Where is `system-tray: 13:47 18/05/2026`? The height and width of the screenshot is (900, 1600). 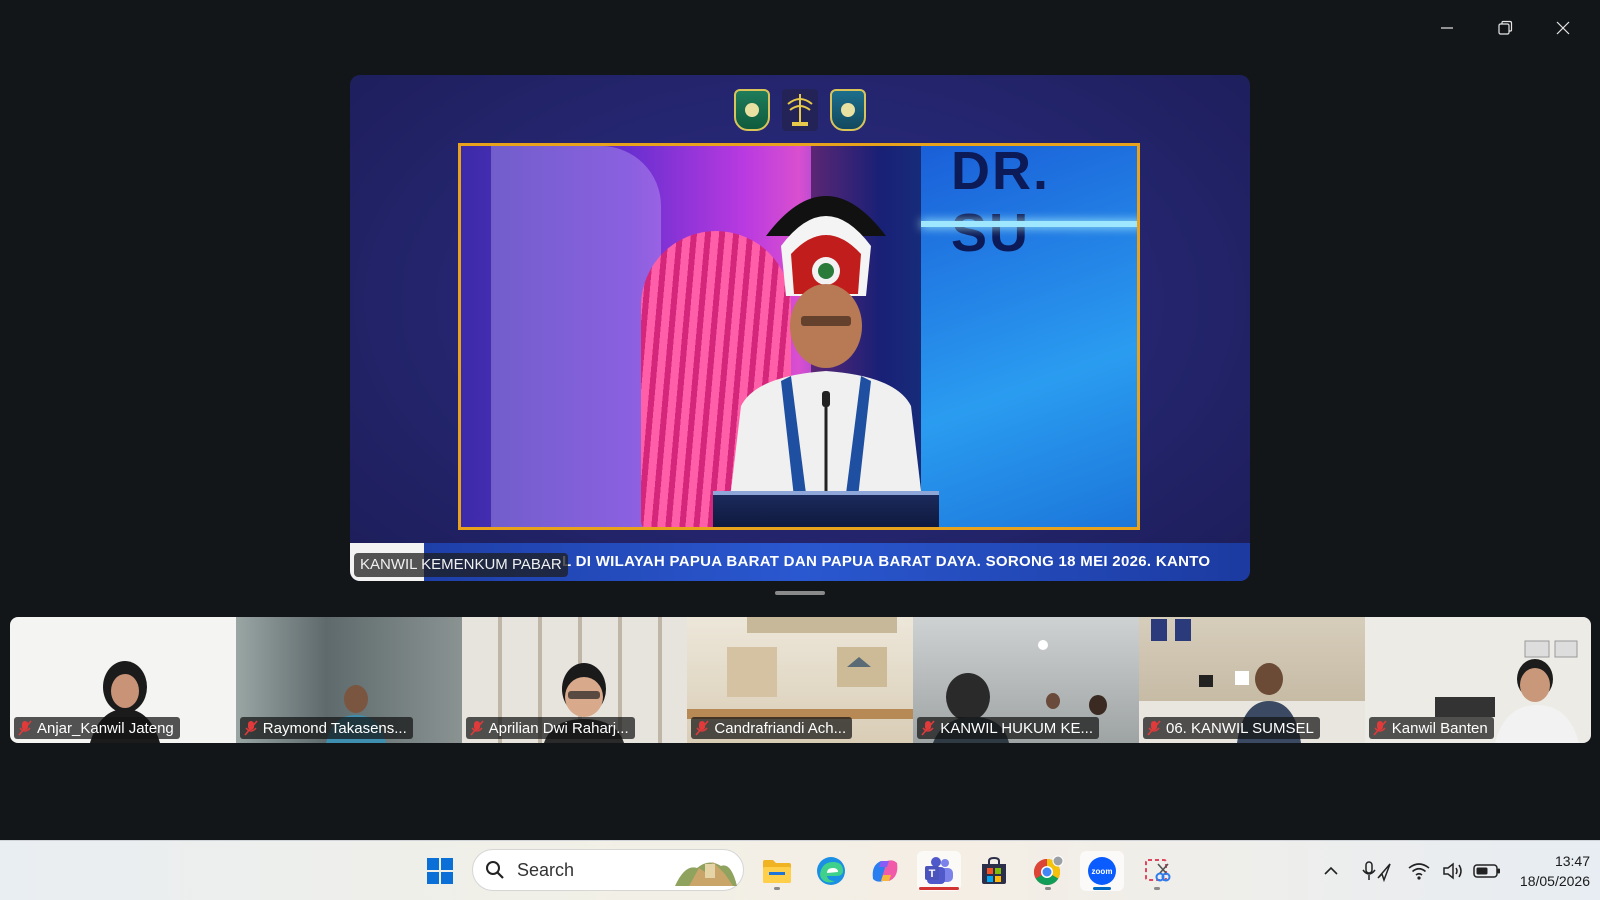 system-tray: 13:47 18/05/2026 is located at coordinates (1457, 870).